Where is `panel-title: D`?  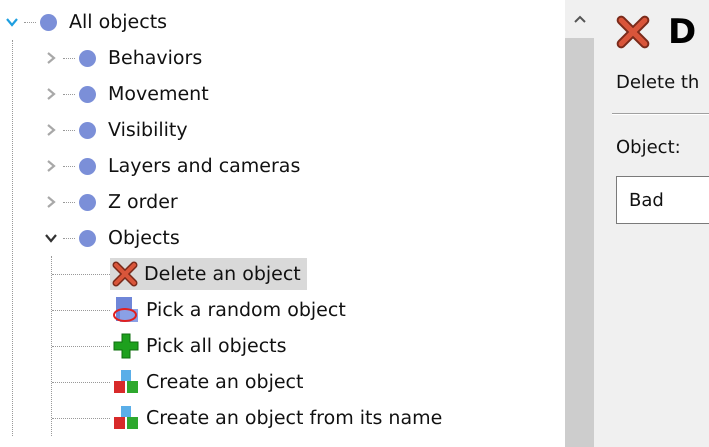 panel-title: D is located at coordinates (682, 32).